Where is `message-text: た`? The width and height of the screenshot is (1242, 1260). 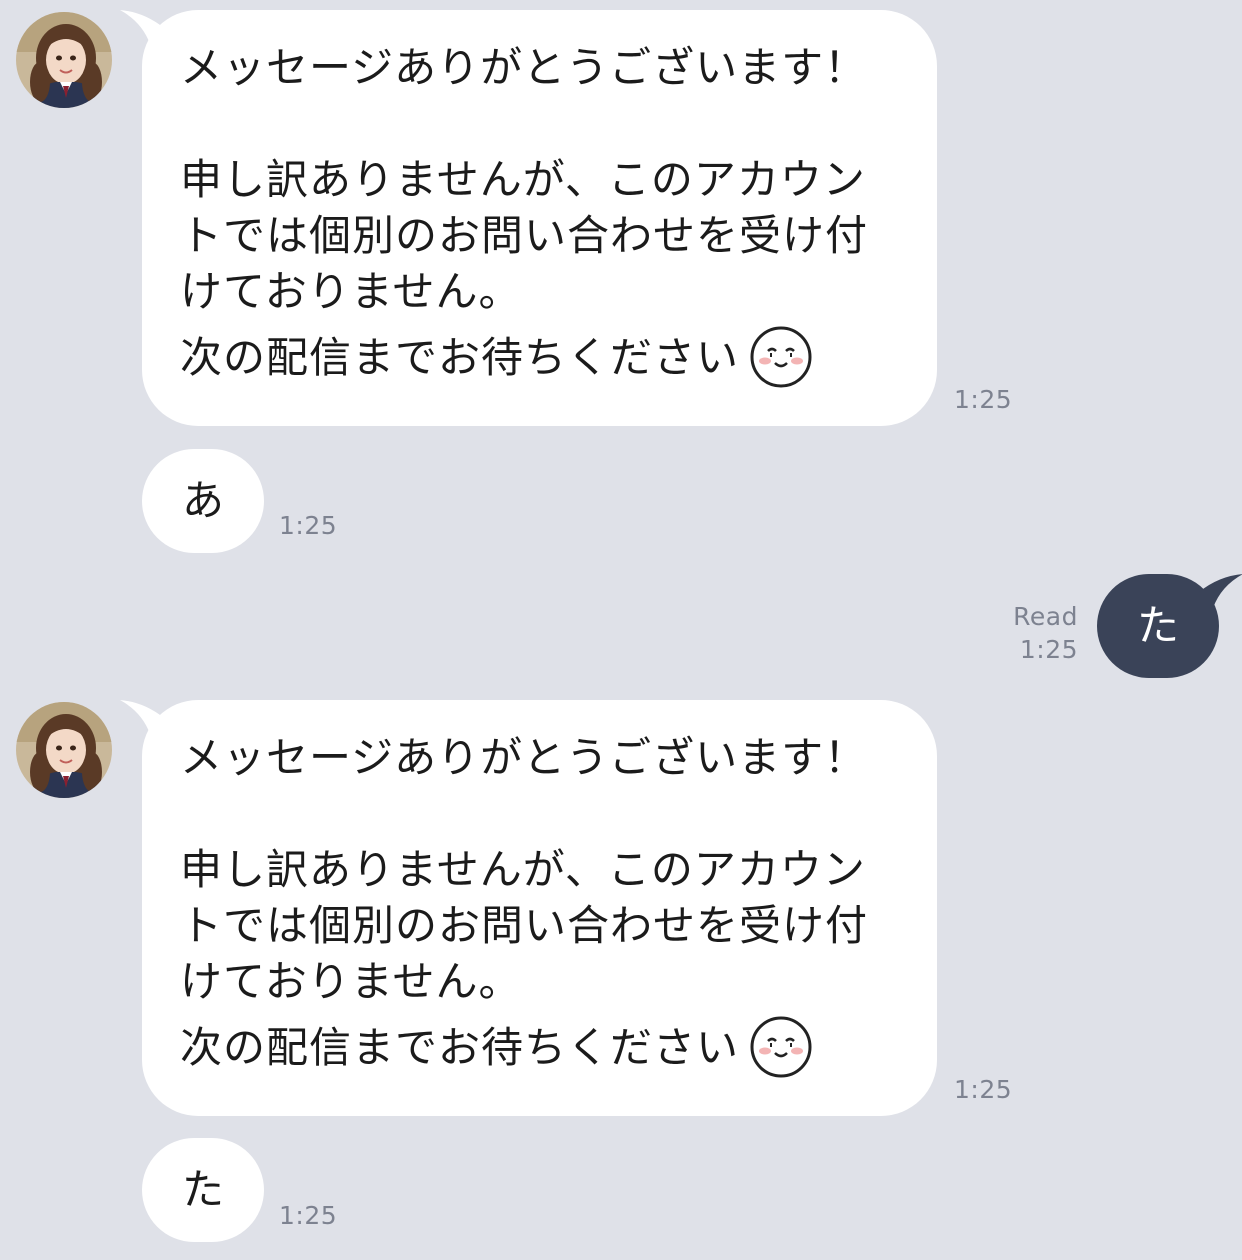 message-text: た is located at coordinates (1157, 625).